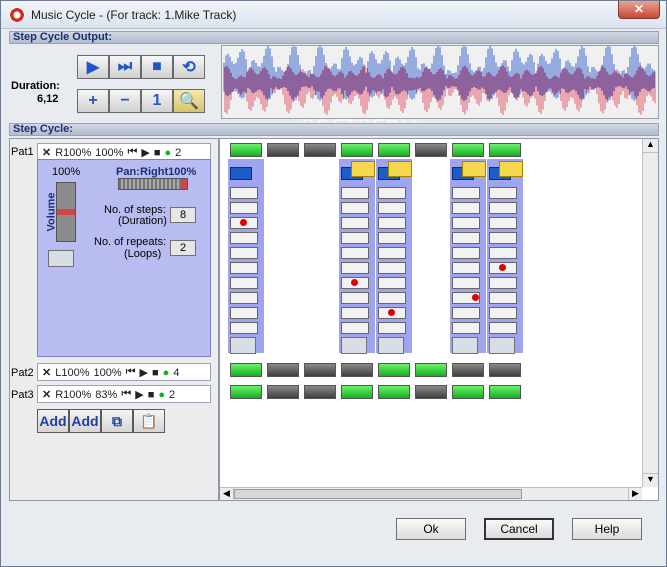 This screenshot has width=667, height=567. What do you see at coordinates (125, 67) in the screenshot?
I see `play-from-start-icon: ⏭` at bounding box center [125, 67].